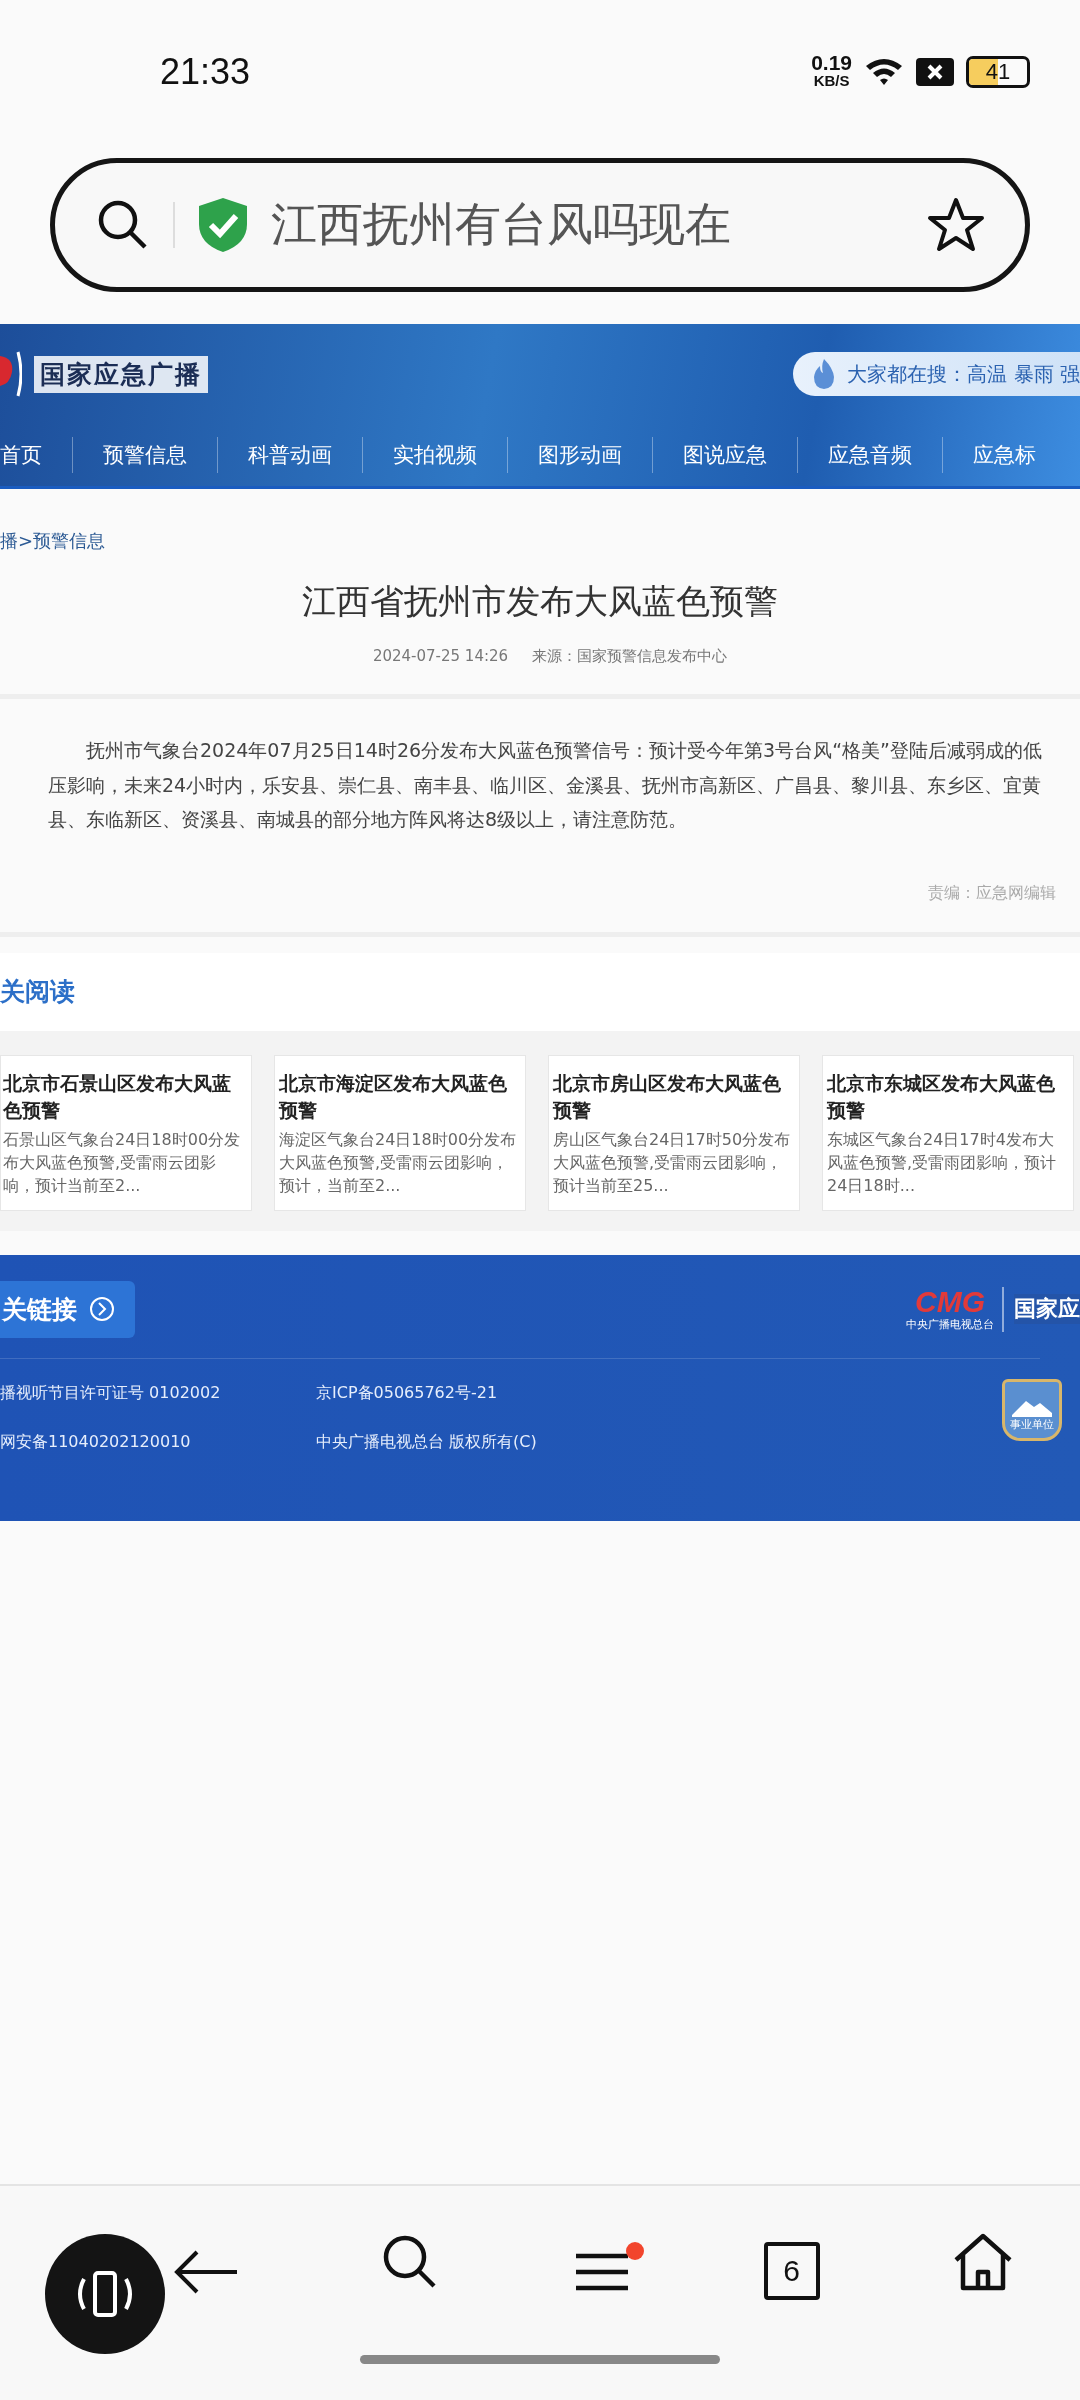 The height and width of the screenshot is (2400, 1080). Describe the element at coordinates (545, 785) in the screenshot. I see `article-body: 抚州市气象台2024年07月25日14时26分发布大风蓝色预警信号：预计受今年第3号台风“格美”登陆后减弱成的低压影响，未来24小时内，乐安县、崇仁县、南丰县、临川区、金溪县、抚州市高新区、广昌县、黎川县、东乡区、宜黄县、东临新区、资溪县、南城县的部分地方阵风将达8级以上，请注意防范。` at that location.